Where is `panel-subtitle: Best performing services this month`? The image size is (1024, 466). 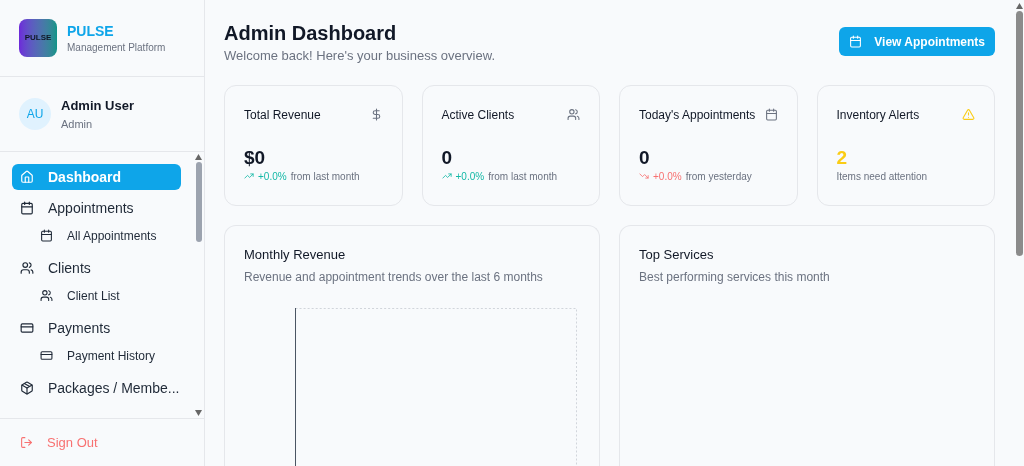 panel-subtitle: Best performing services this month is located at coordinates (735, 277).